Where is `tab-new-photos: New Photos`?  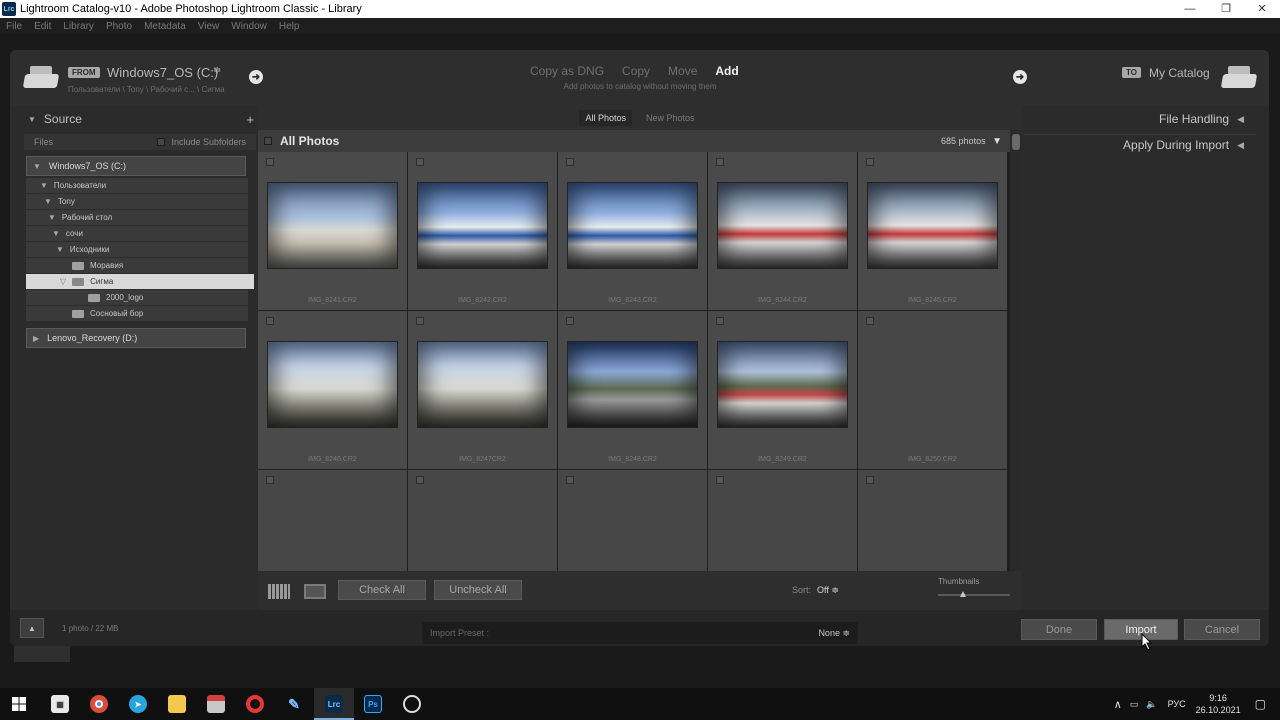
tab-new-photos: New Photos is located at coordinates (670, 118).